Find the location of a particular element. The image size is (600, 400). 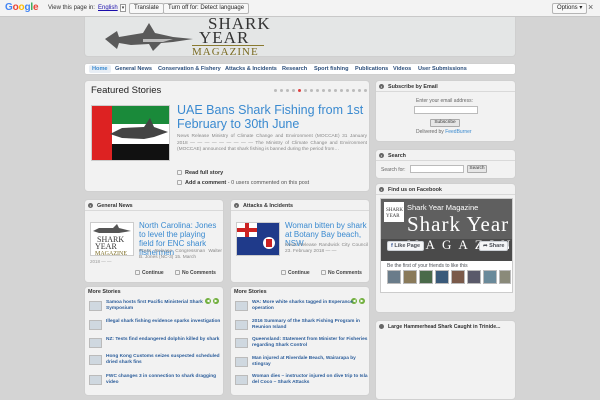

svg-text: YEAR is located at coordinates (393, 216).